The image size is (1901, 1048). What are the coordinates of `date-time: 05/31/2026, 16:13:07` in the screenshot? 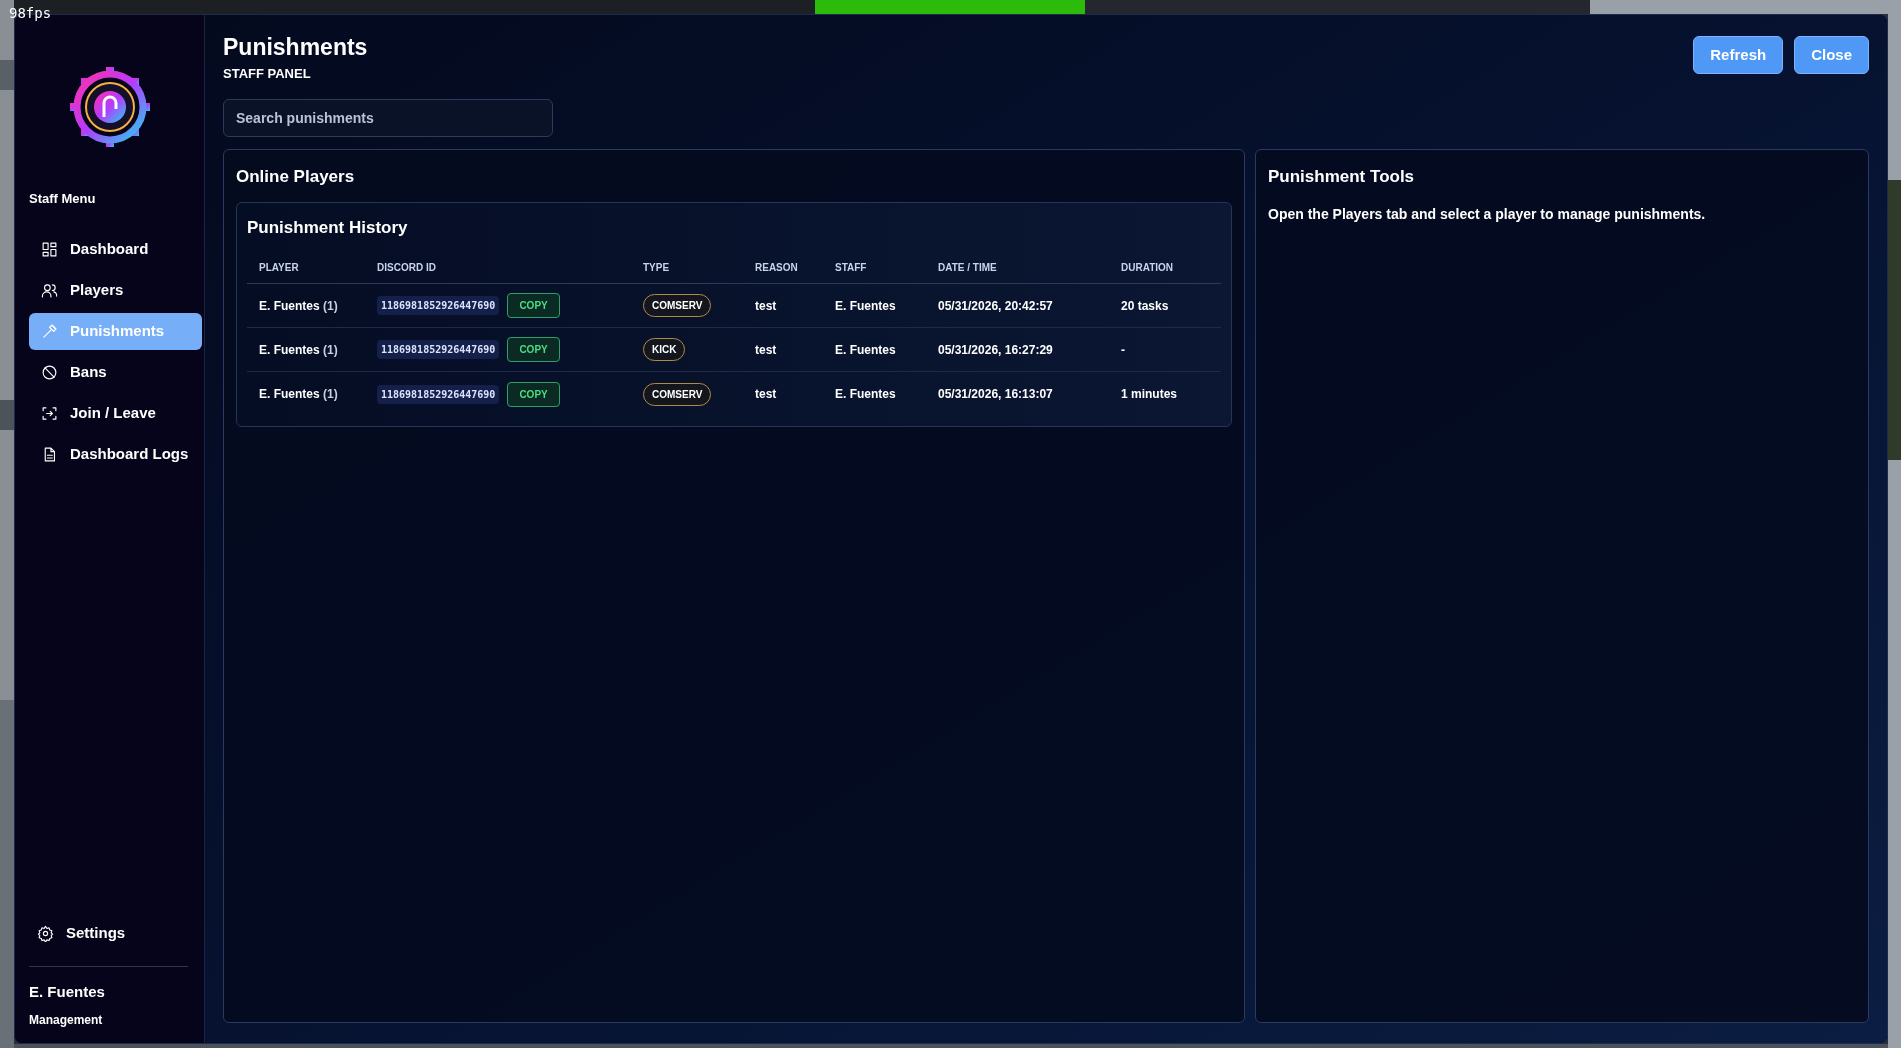 It's located at (995, 394).